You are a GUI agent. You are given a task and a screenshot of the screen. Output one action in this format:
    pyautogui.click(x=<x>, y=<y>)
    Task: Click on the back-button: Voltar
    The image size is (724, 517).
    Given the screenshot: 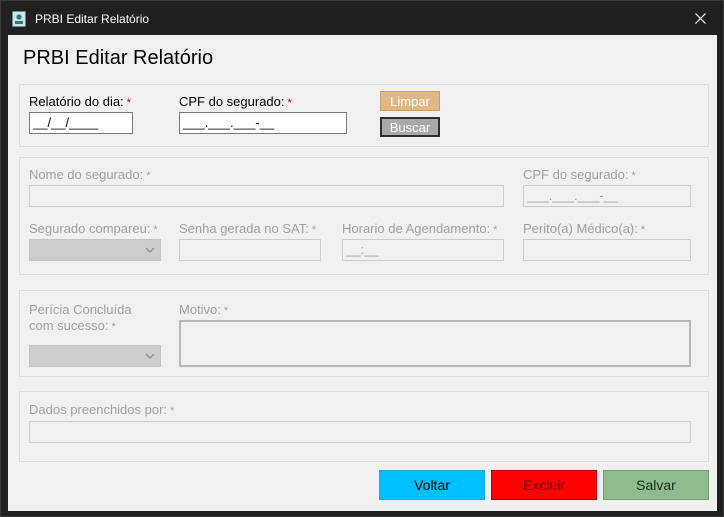 What is the action you would take?
    pyautogui.click(x=432, y=485)
    